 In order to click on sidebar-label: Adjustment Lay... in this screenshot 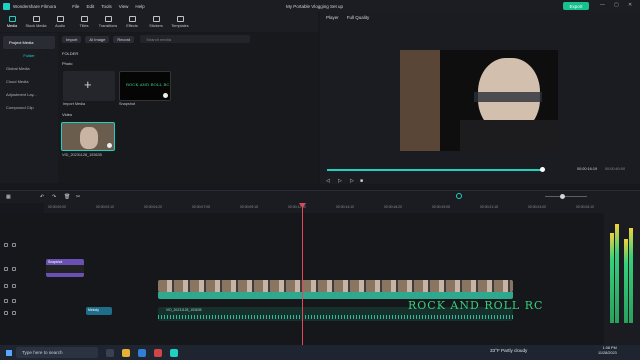, I will do `click(21, 94)`.